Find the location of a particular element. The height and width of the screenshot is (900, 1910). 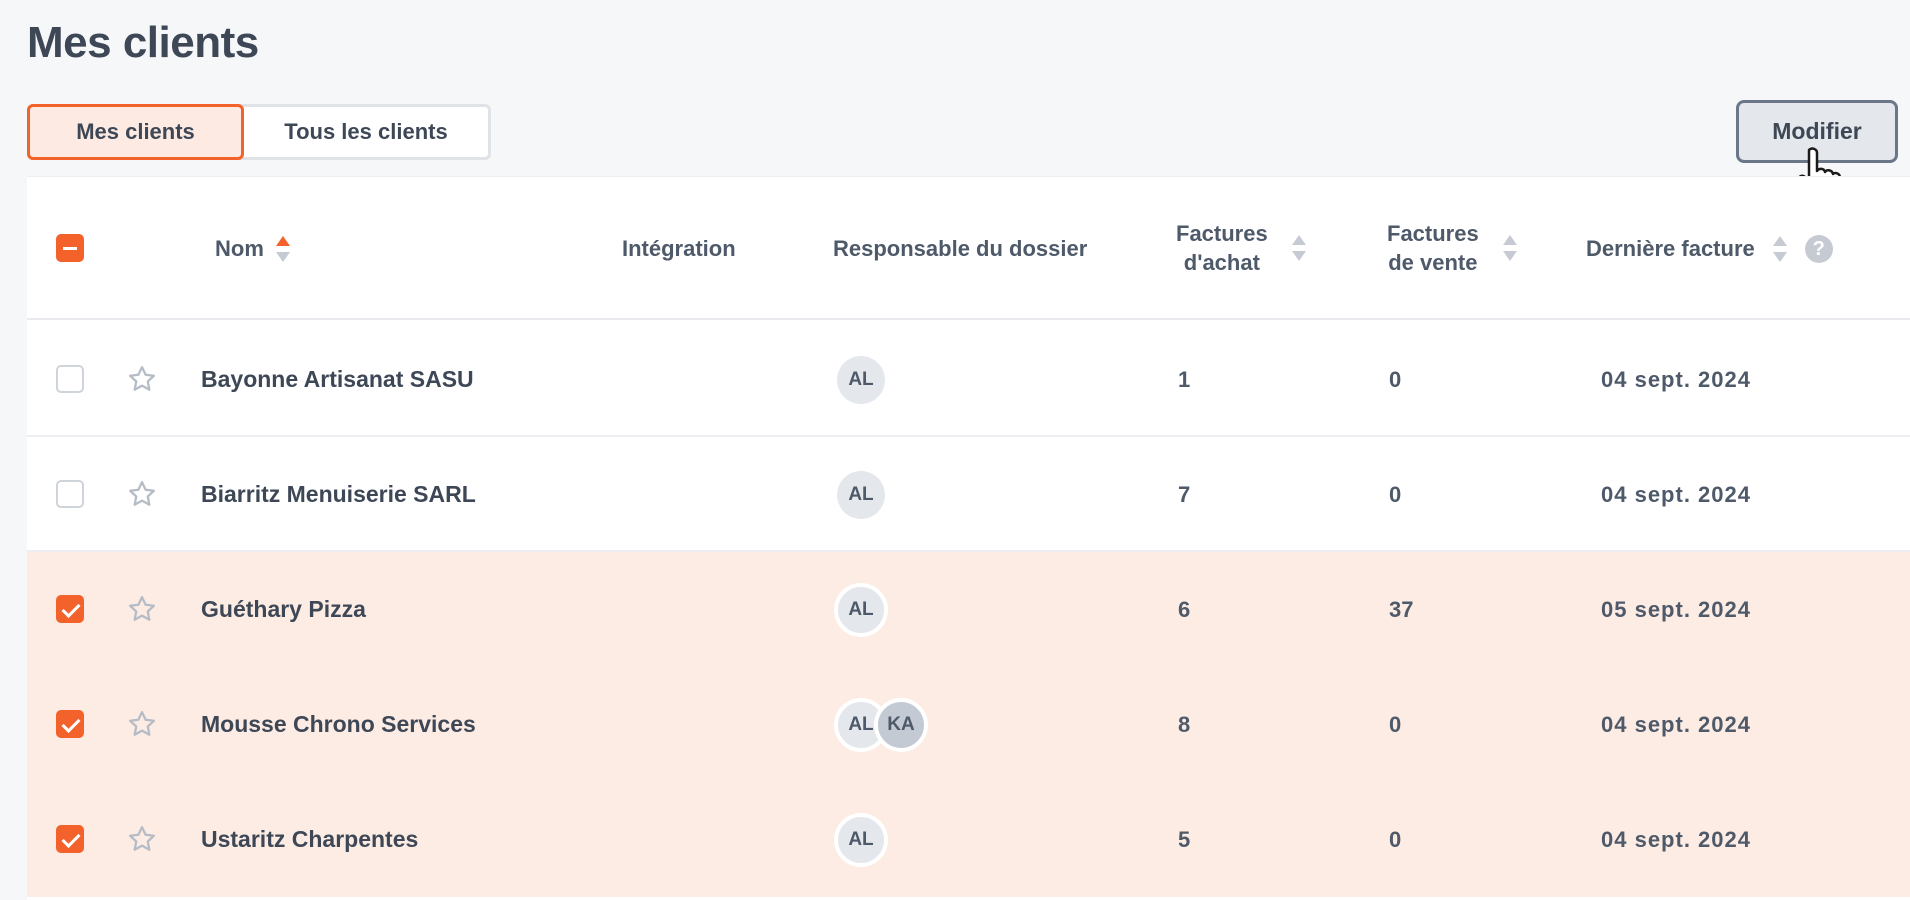

select-all-checkbox is located at coordinates (70, 248).